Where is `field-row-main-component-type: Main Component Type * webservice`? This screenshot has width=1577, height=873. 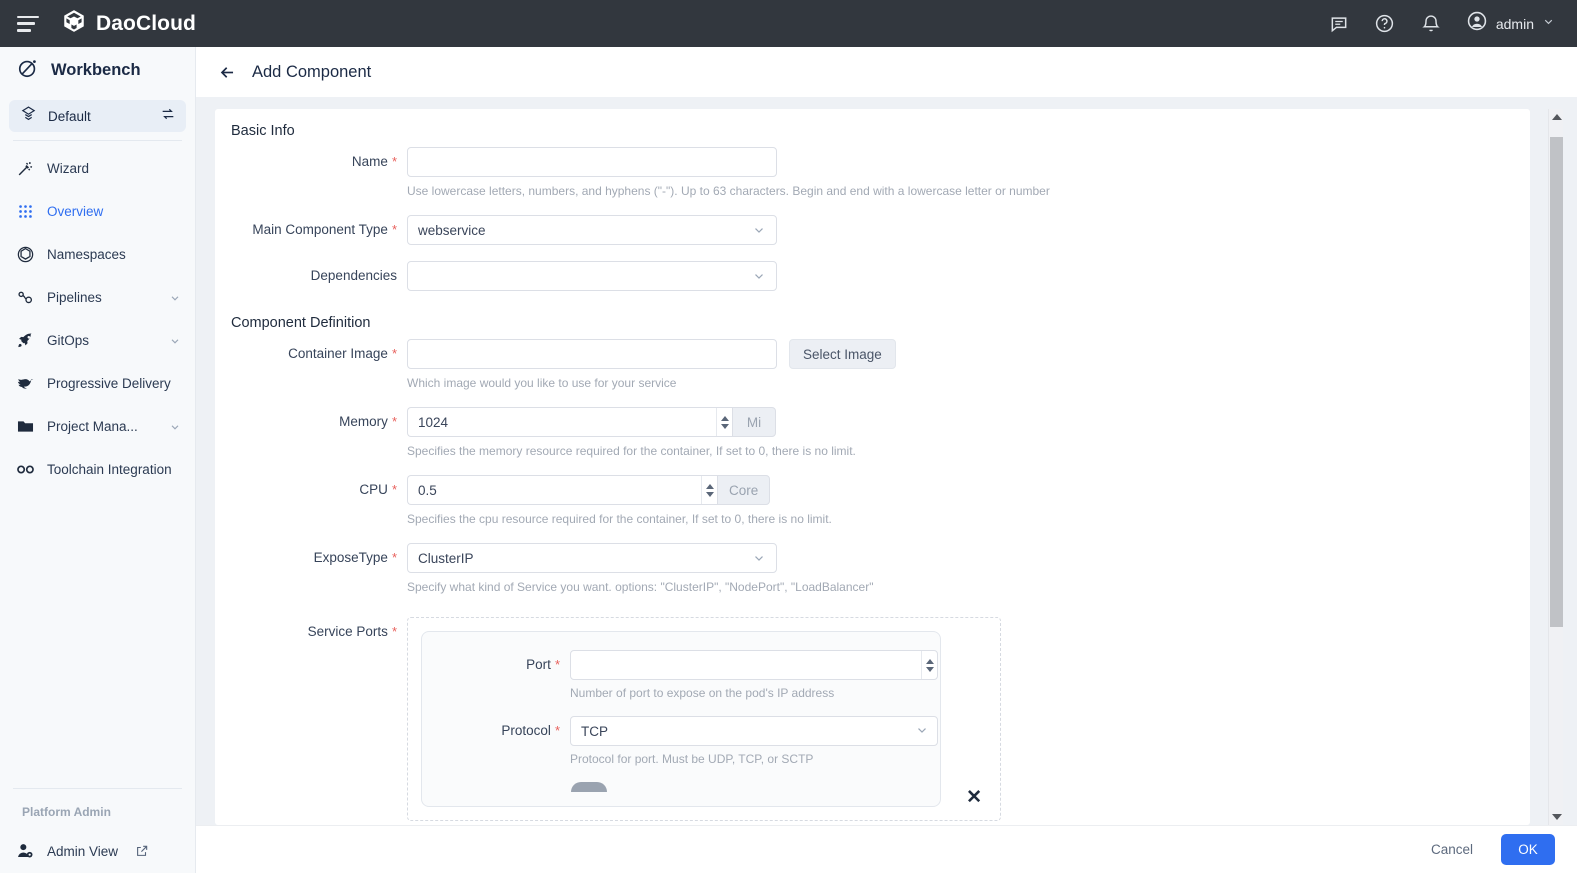 field-row-main-component-type: Main Component Type * webservice is located at coordinates (872, 230).